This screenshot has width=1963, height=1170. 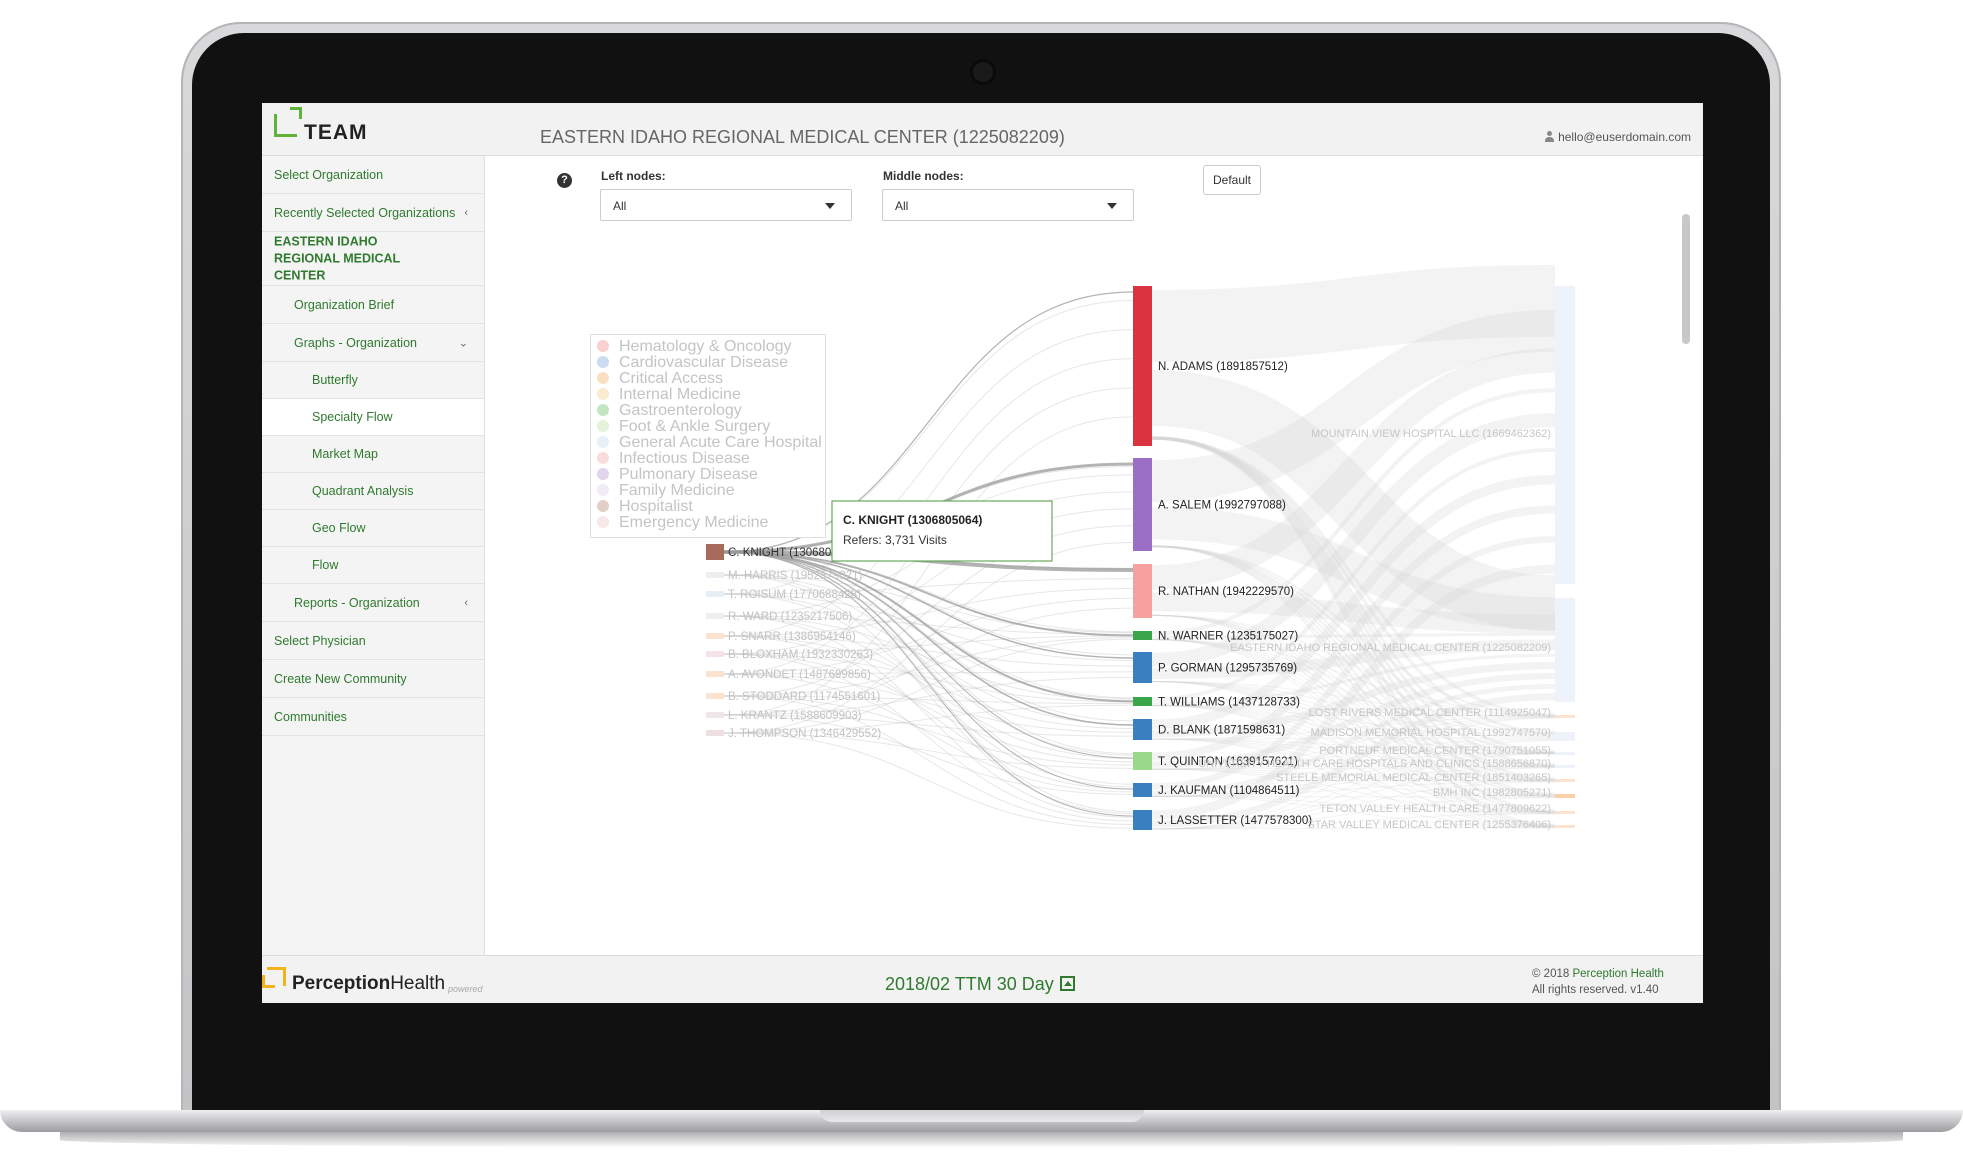 I want to click on sidebar-item-recently-selected-organizations: Recently Selected Organizations ‹, so click(x=373, y=213).